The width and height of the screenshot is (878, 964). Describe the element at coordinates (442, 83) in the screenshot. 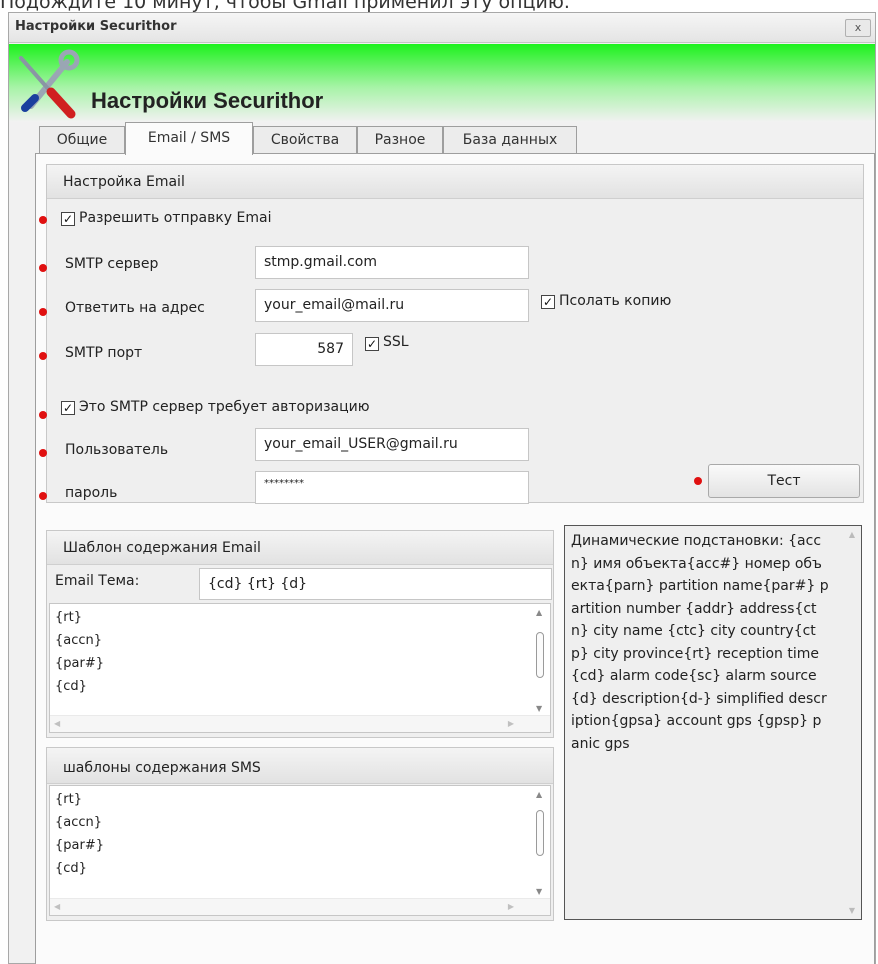

I see `header-banner: Настройки Securithor` at that location.